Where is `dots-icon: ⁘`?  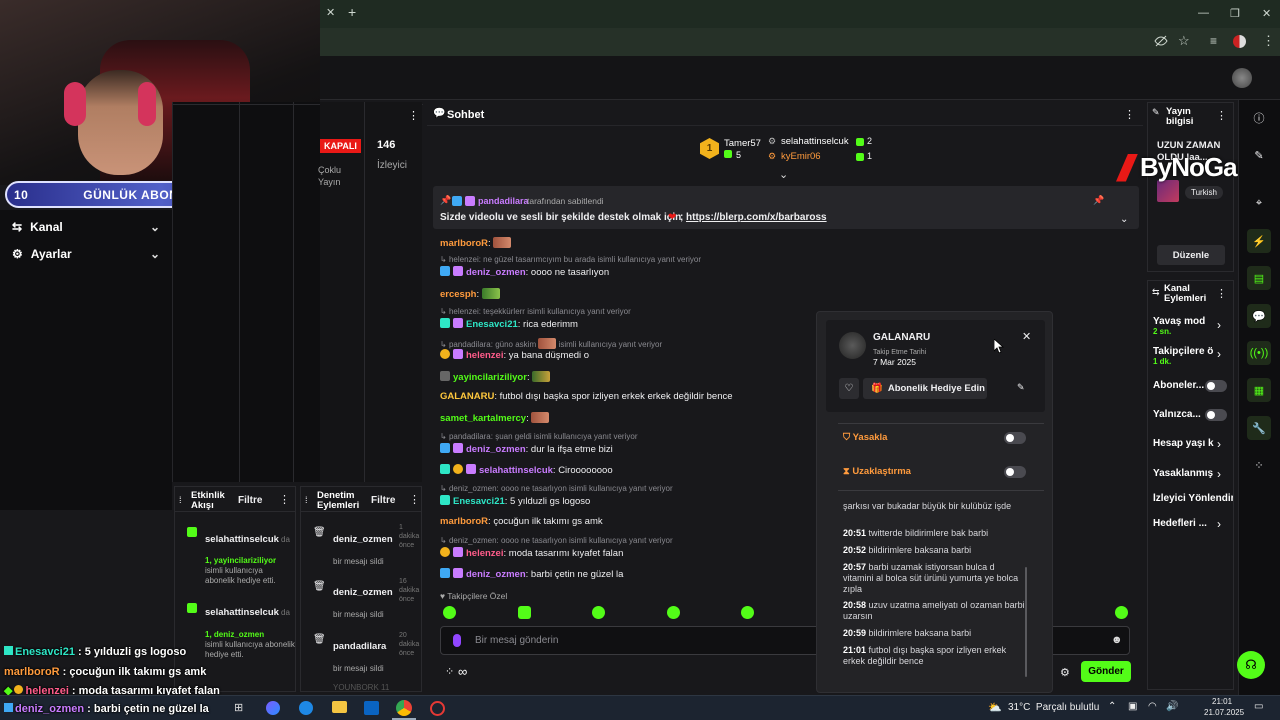 dots-icon: ⁘ is located at coordinates (1259, 465).